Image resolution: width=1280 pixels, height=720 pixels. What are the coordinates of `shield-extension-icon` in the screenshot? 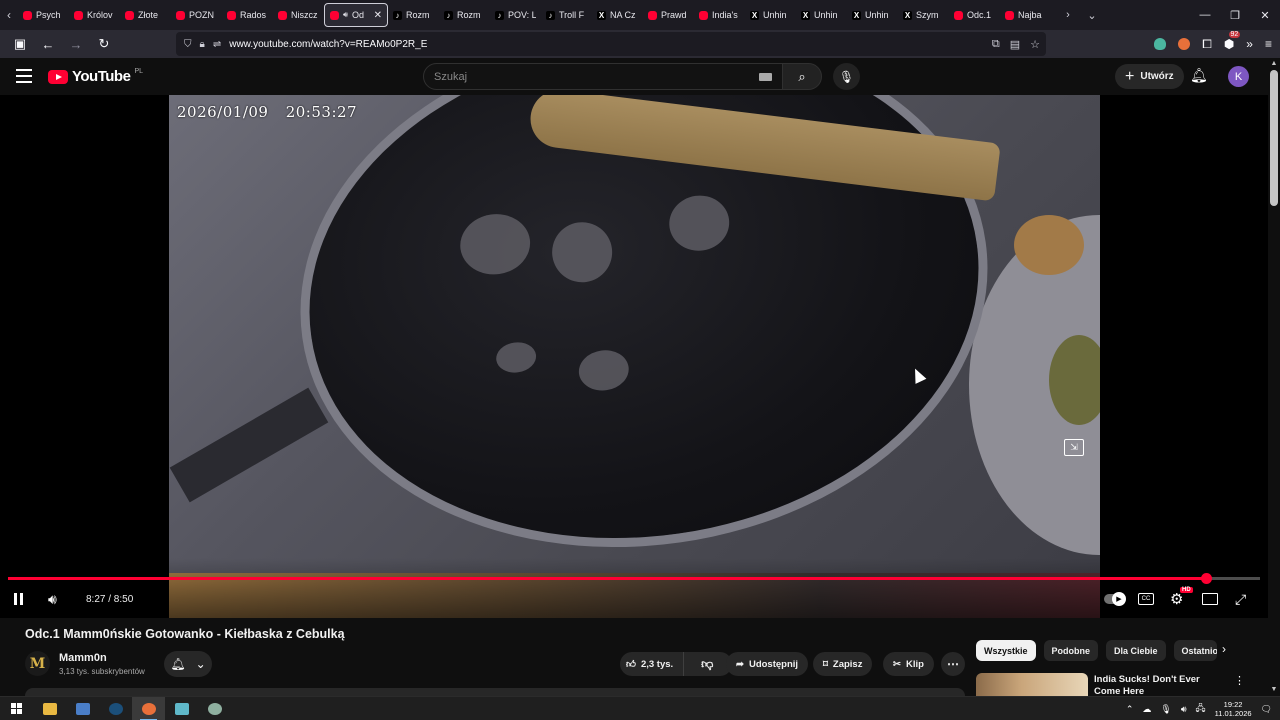 It's located at (1160, 44).